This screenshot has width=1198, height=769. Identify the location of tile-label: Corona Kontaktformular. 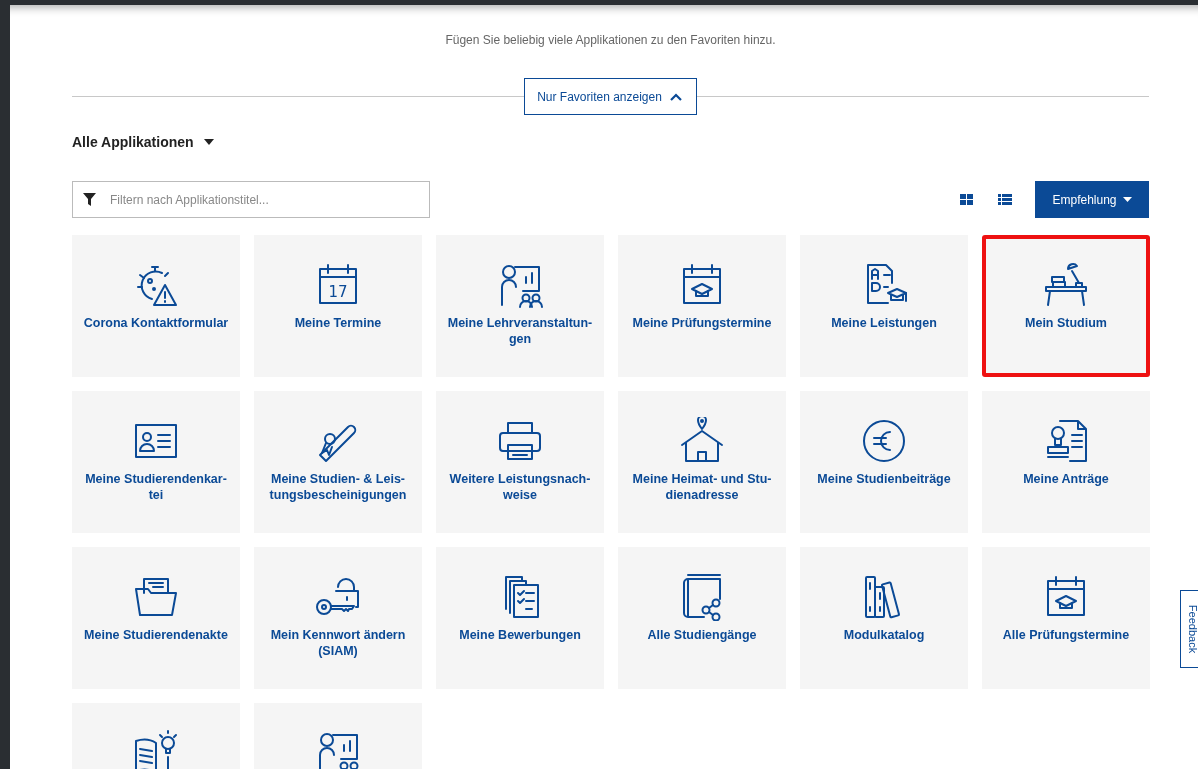
(156, 323).